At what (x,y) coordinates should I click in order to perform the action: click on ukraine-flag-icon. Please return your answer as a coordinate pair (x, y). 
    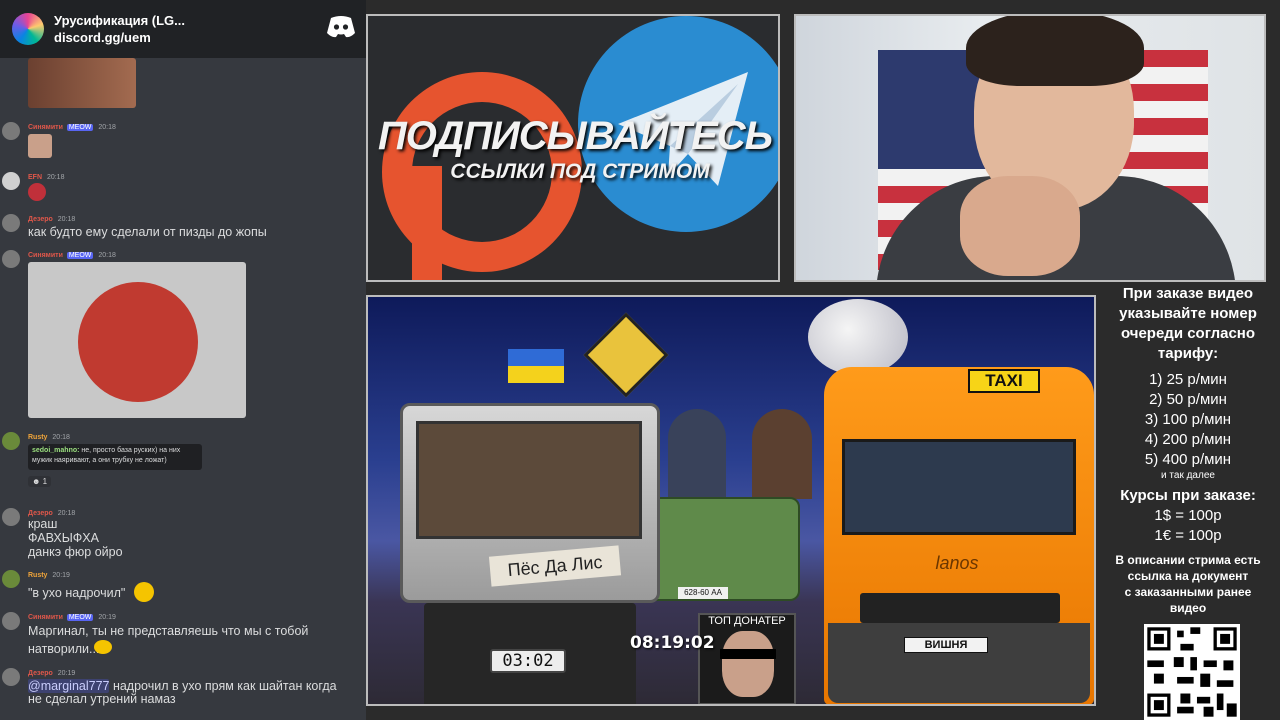
    Looking at the image, I should click on (536, 366).